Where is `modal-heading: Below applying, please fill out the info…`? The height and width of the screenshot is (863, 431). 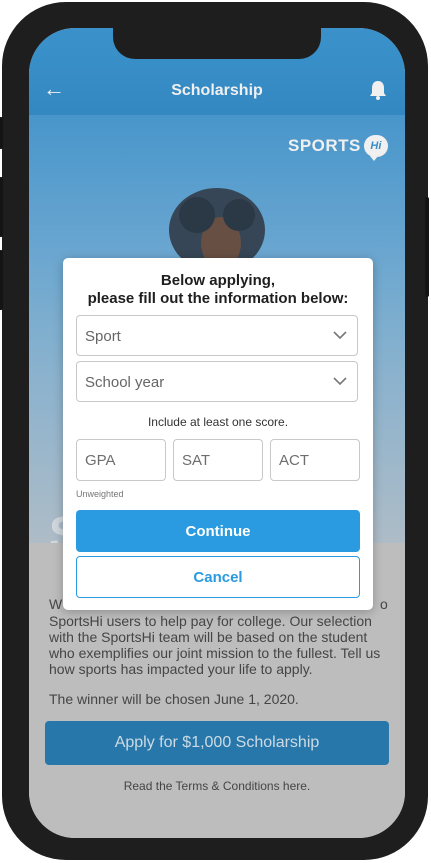 modal-heading: Below applying, please fill out the info… is located at coordinates (218, 290).